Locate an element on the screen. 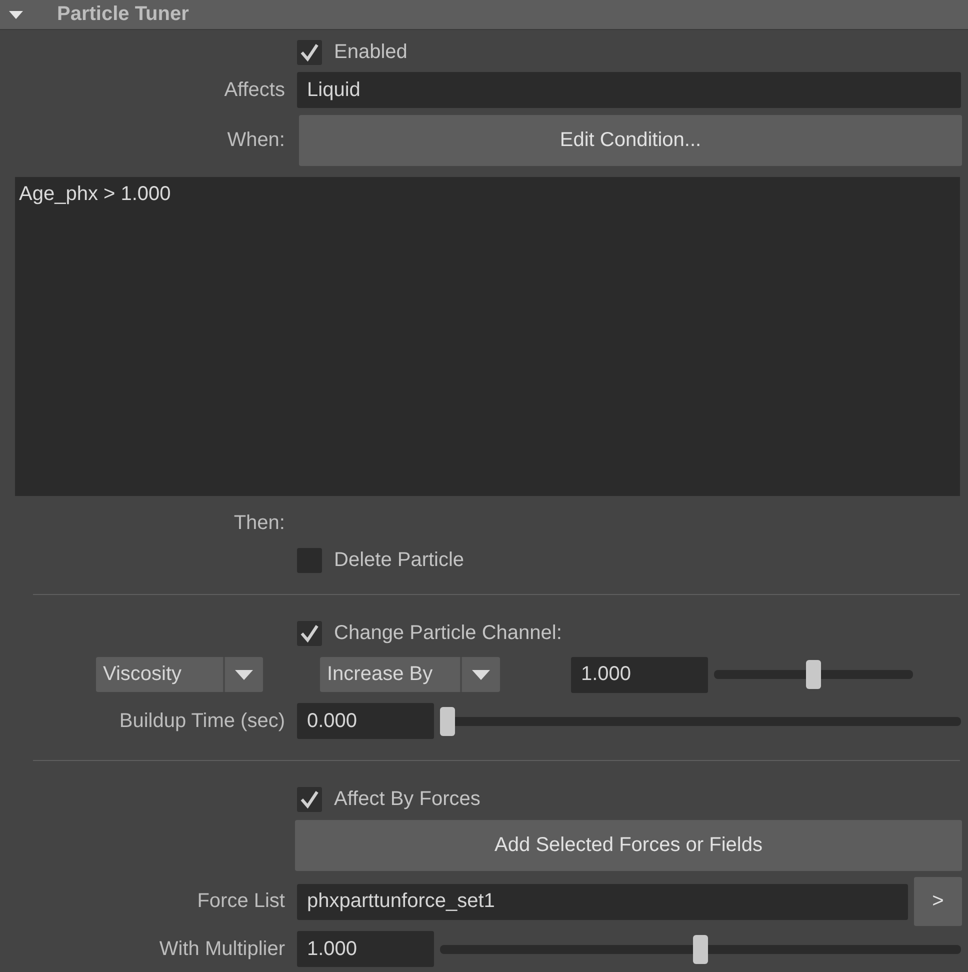 The image size is (968, 972). checkbox-label: Affect By Forces is located at coordinates (407, 799).